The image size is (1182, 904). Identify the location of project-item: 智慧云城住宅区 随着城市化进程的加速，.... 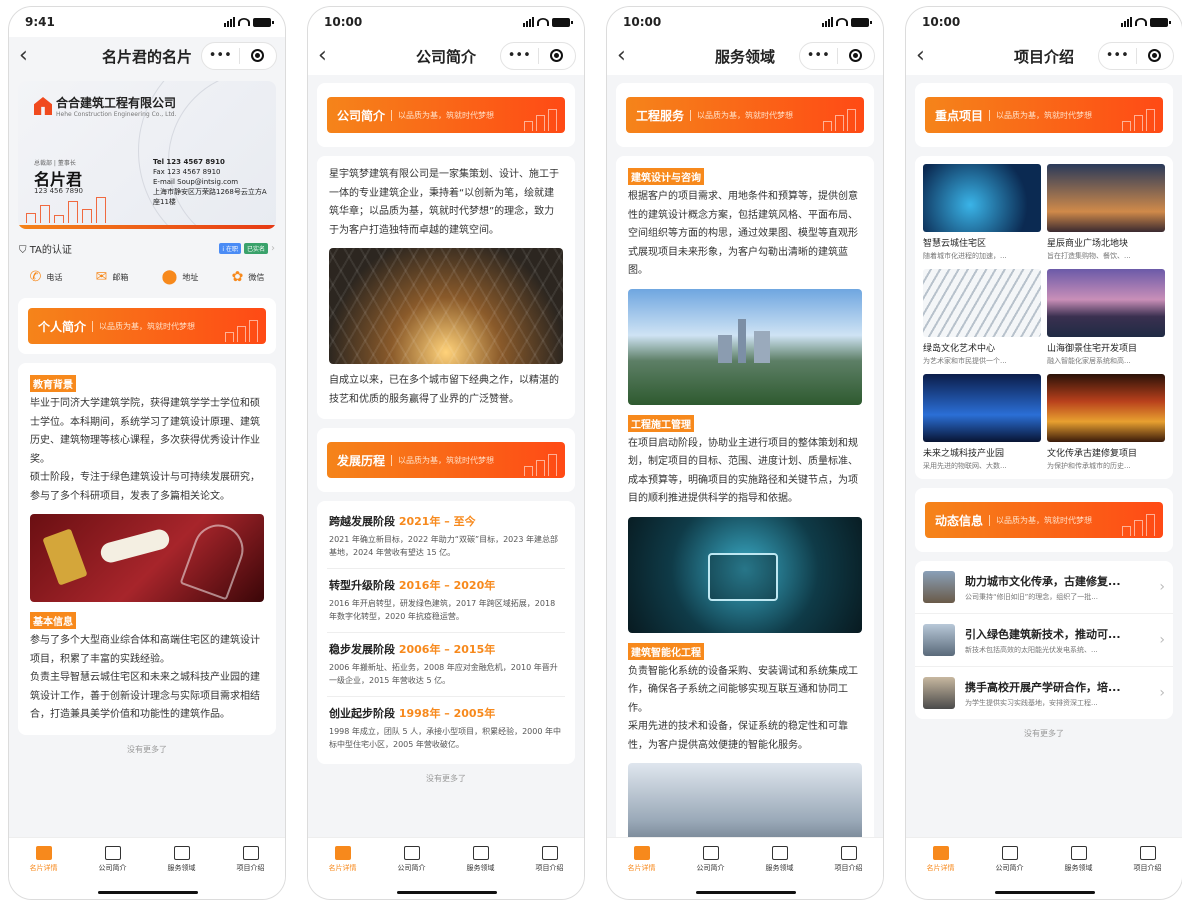
(982, 212).